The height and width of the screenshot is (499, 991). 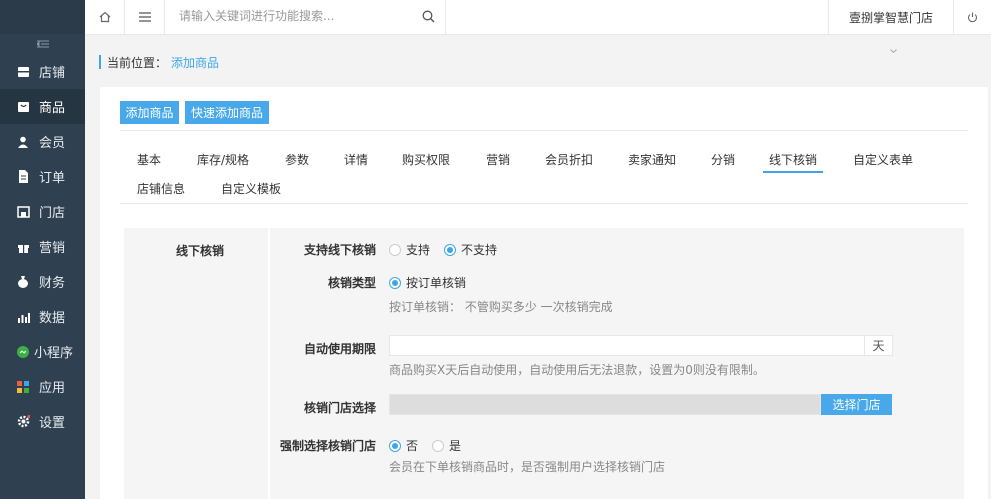 I want to click on sidebar-item-marketing: 营销, so click(x=42, y=246).